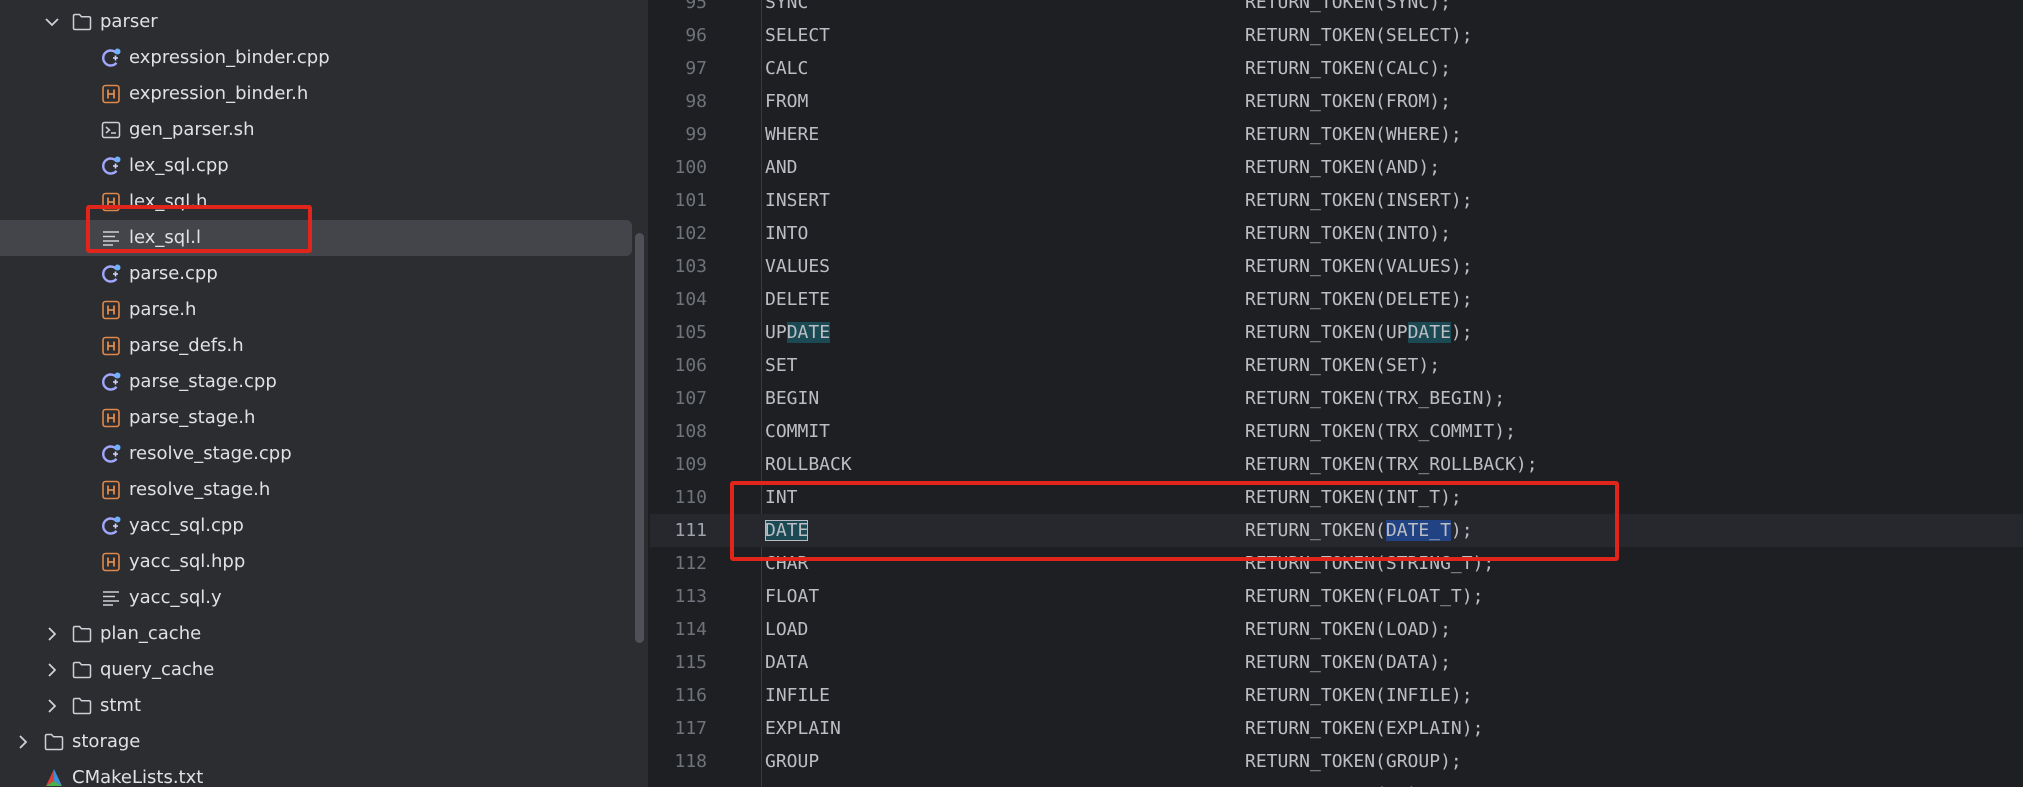  Describe the element at coordinates (1336, 497) in the screenshot. I see `code-line: 110 INT RETURN_TOKEN(INT_T);` at that location.